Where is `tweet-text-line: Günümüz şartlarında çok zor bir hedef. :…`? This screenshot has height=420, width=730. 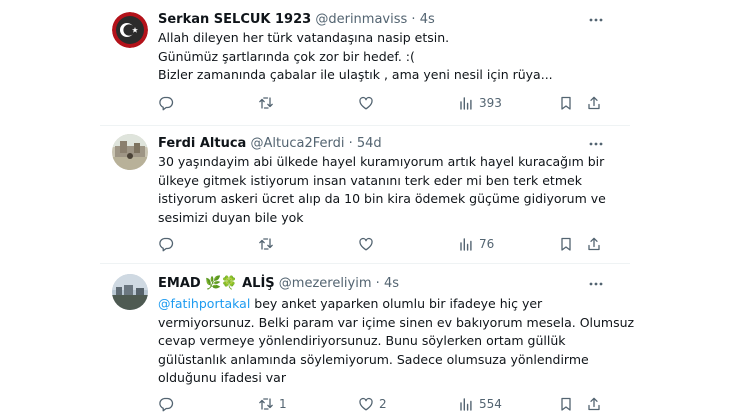 tweet-text-line: Günümüz şartlarında çok zor bir hedef. :… is located at coordinates (286, 56).